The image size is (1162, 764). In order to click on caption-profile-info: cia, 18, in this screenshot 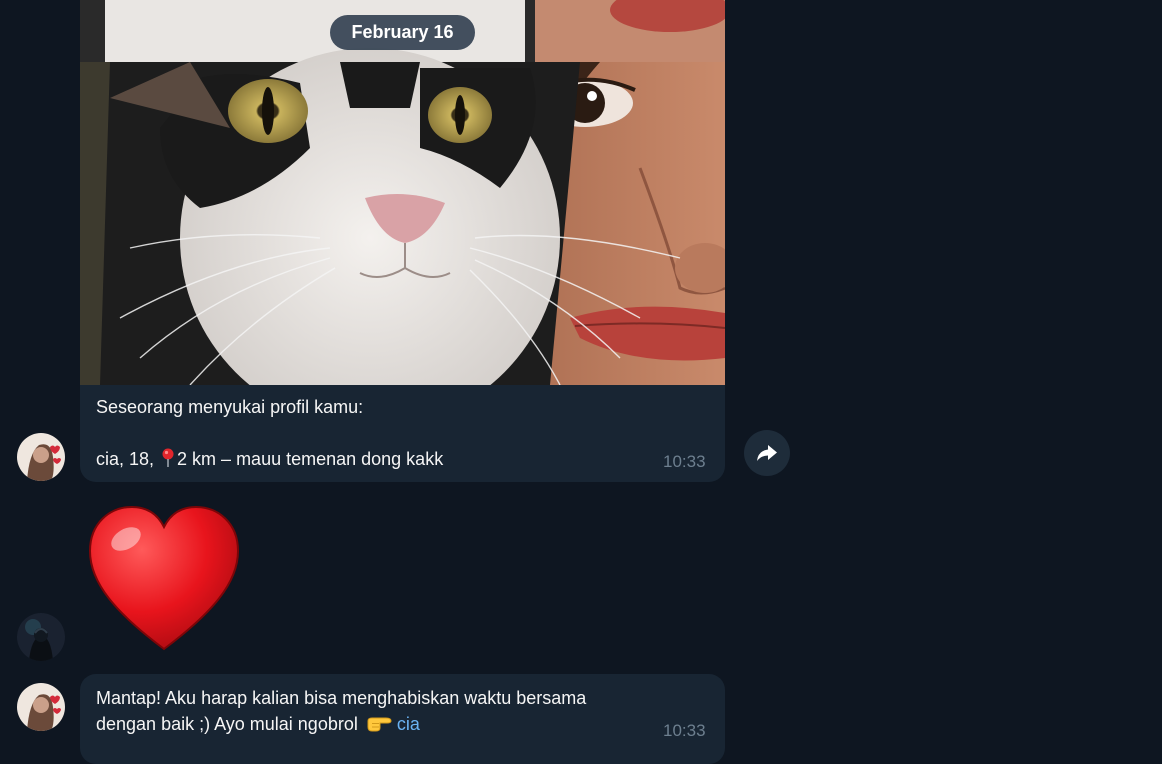, I will do `click(128, 459)`.